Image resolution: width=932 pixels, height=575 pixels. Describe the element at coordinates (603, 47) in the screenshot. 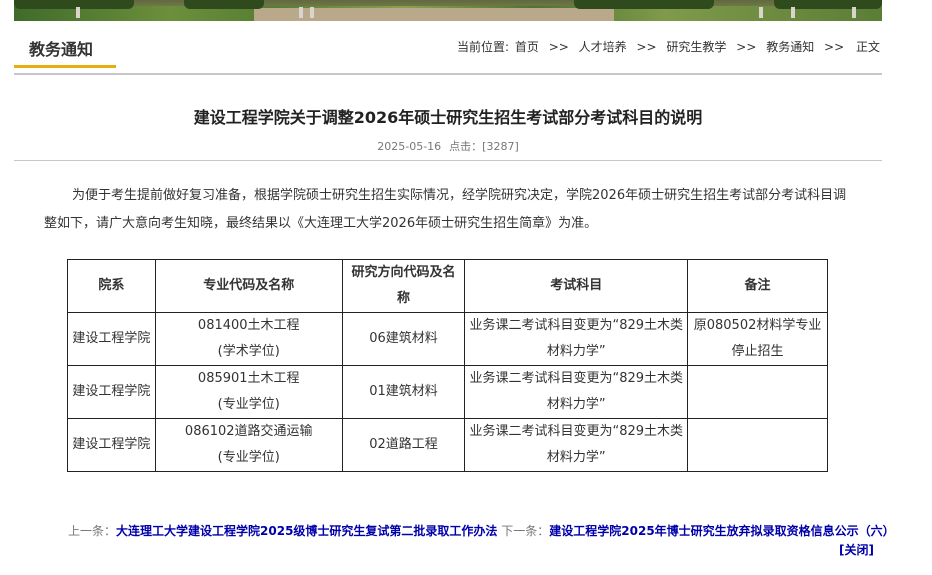

I see `breadcrumb-talent: 人才培养` at that location.